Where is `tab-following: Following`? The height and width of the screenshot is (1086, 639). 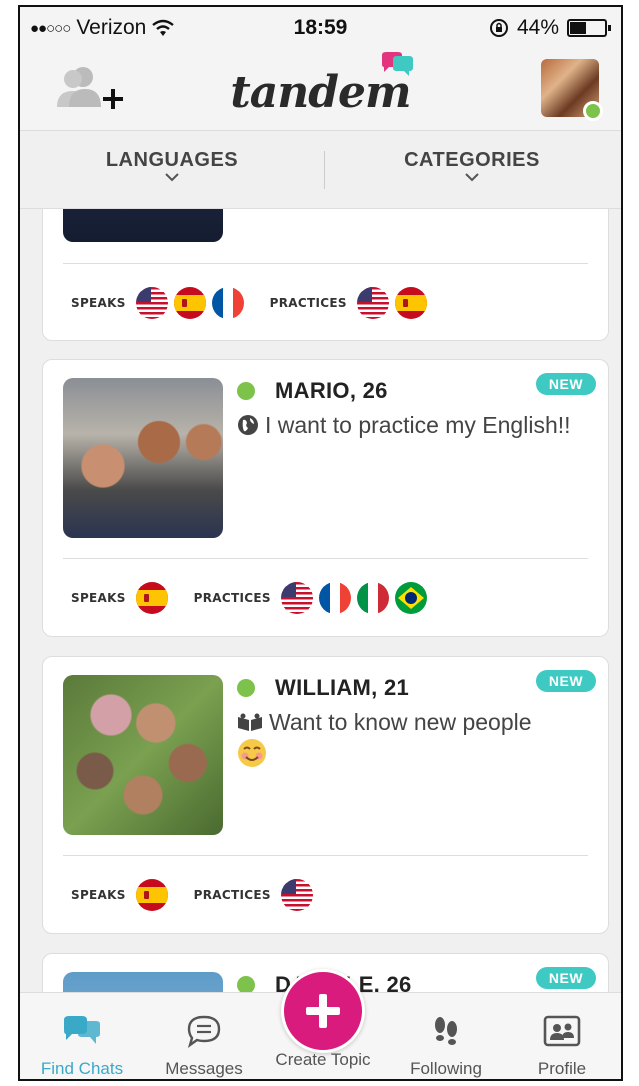
tab-following: Following is located at coordinates (446, 1044).